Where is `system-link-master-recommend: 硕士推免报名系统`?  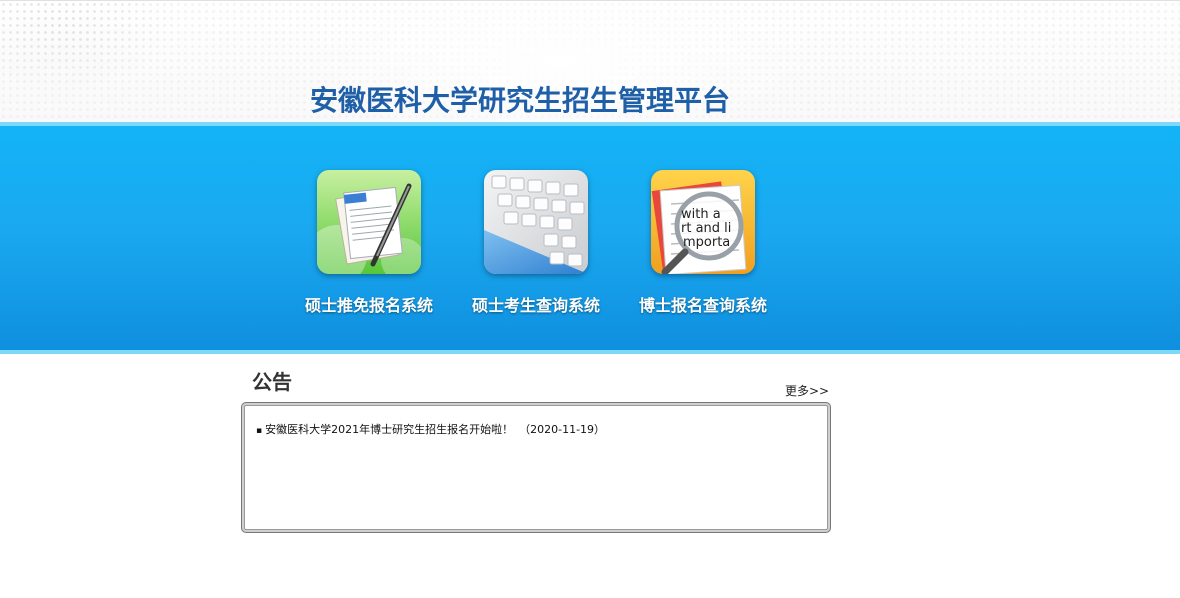
system-link-master-recommend: 硕士推免报名系统 is located at coordinates (369, 243).